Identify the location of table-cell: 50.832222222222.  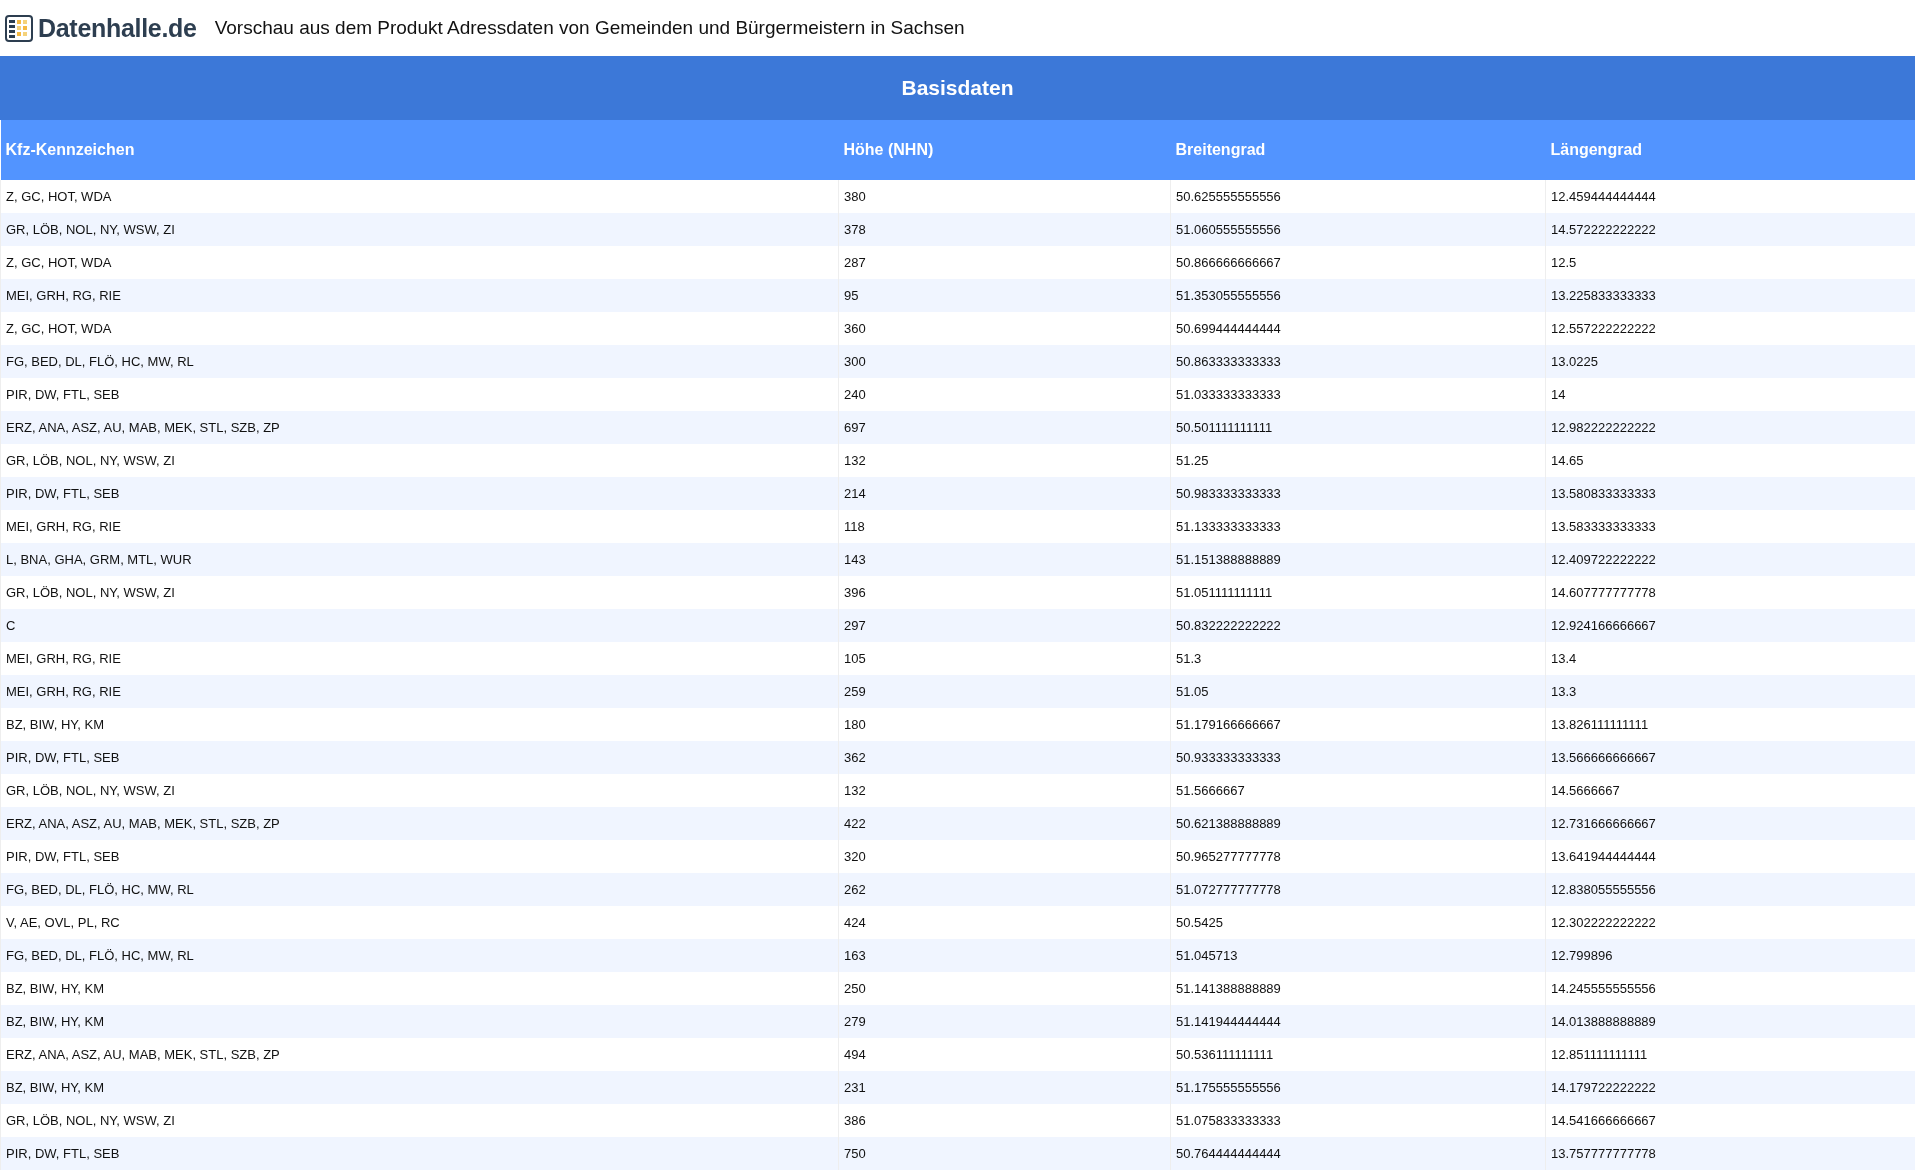
(1358, 625).